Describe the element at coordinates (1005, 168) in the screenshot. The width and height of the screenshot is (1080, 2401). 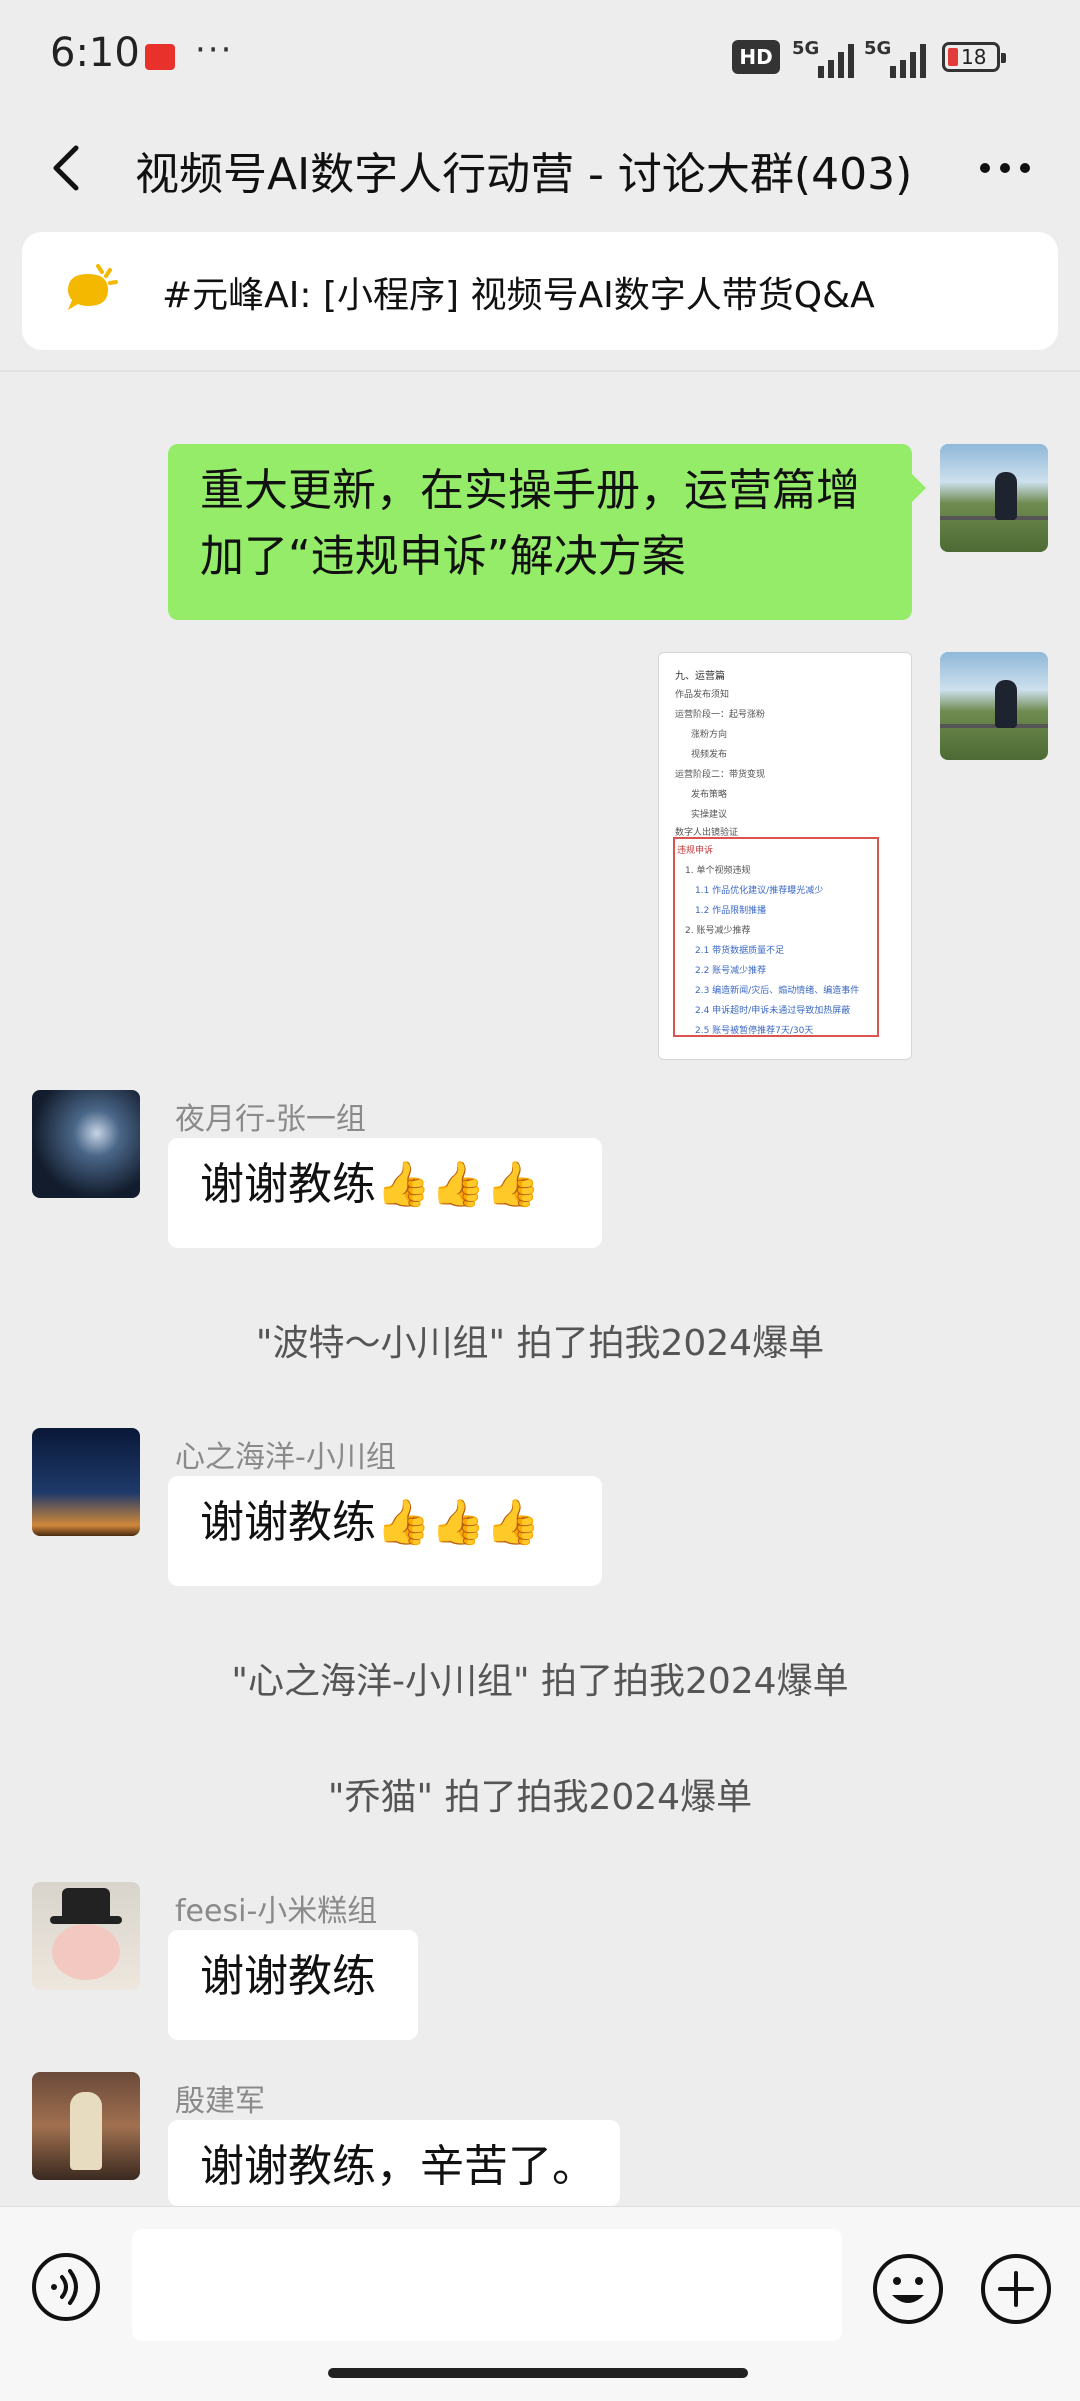
I see `more-icon` at that location.